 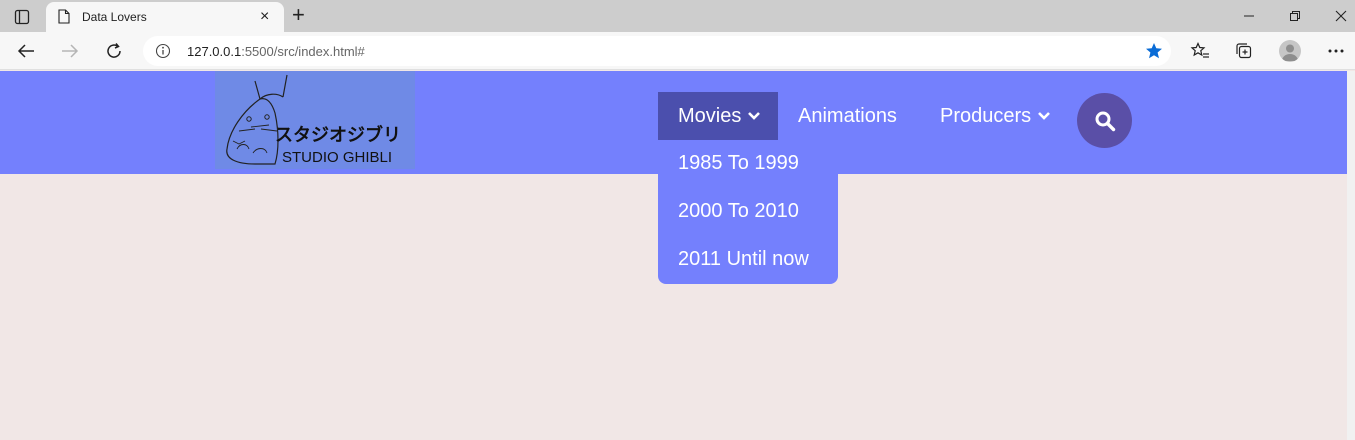 I want to click on tab-actions-icon, so click(x=22, y=17).